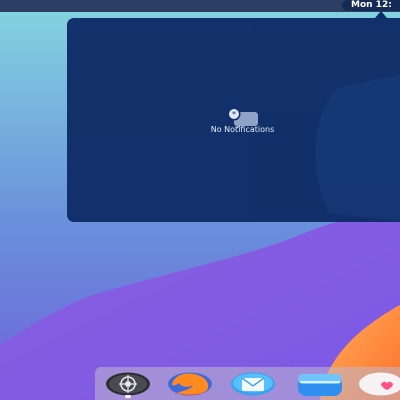 The height and width of the screenshot is (400, 400). Describe the element at coordinates (371, 5) in the screenshot. I see `clock-button: Mon 12:` at that location.